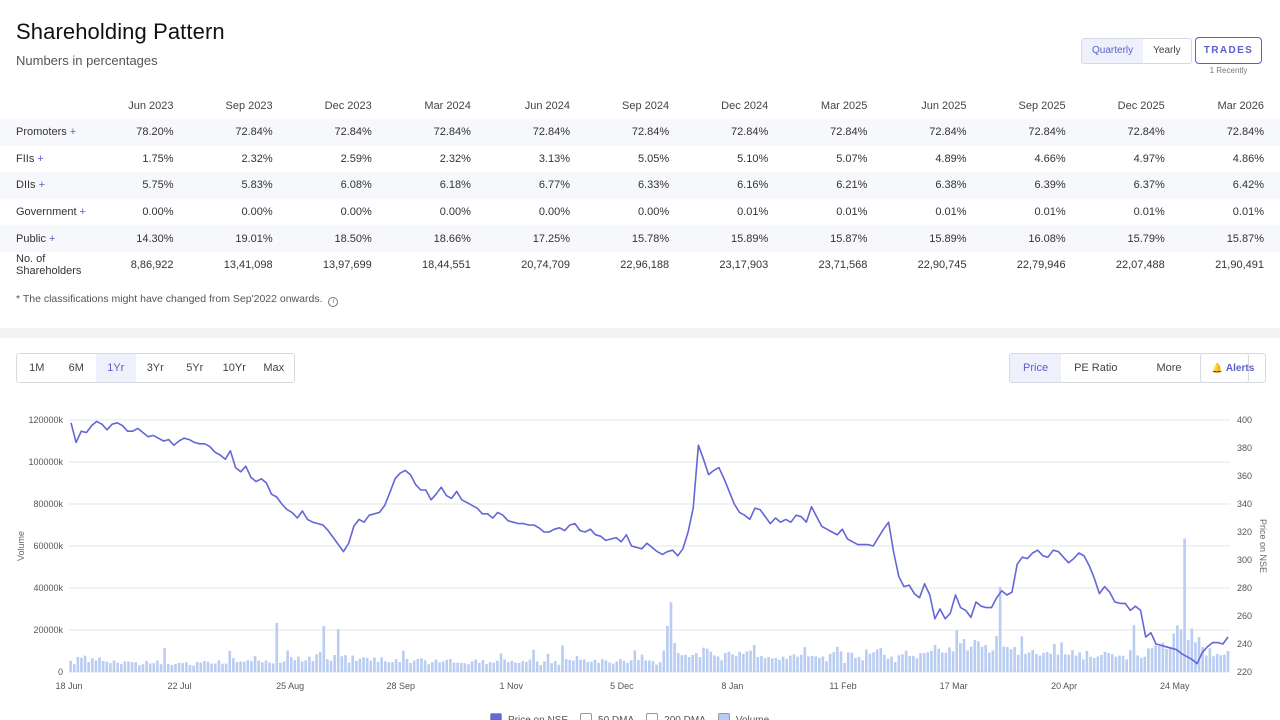  What do you see at coordinates (235, 368) in the screenshot?
I see `period-10yr: 10Yr` at bounding box center [235, 368].